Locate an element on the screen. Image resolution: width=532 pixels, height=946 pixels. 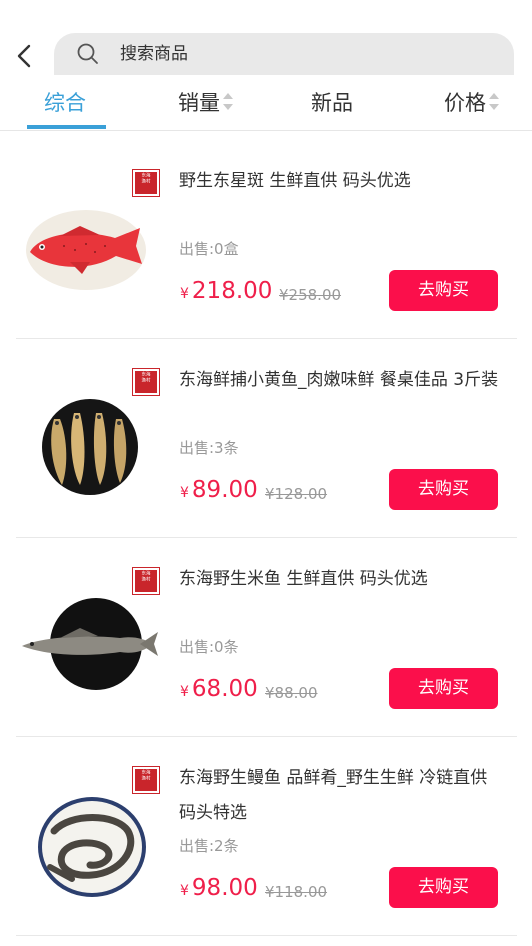
divider is located at coordinates (266, 935).